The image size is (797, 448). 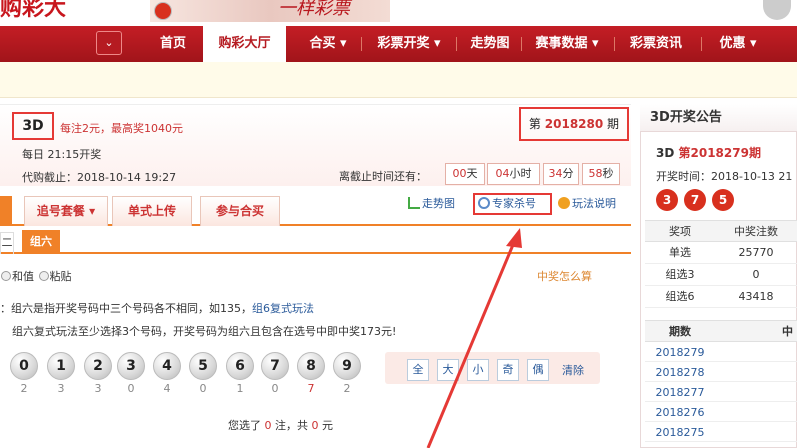 What do you see at coordinates (567, 44) in the screenshot?
I see `nav-match-data: 赛事数据 ▾` at bounding box center [567, 44].